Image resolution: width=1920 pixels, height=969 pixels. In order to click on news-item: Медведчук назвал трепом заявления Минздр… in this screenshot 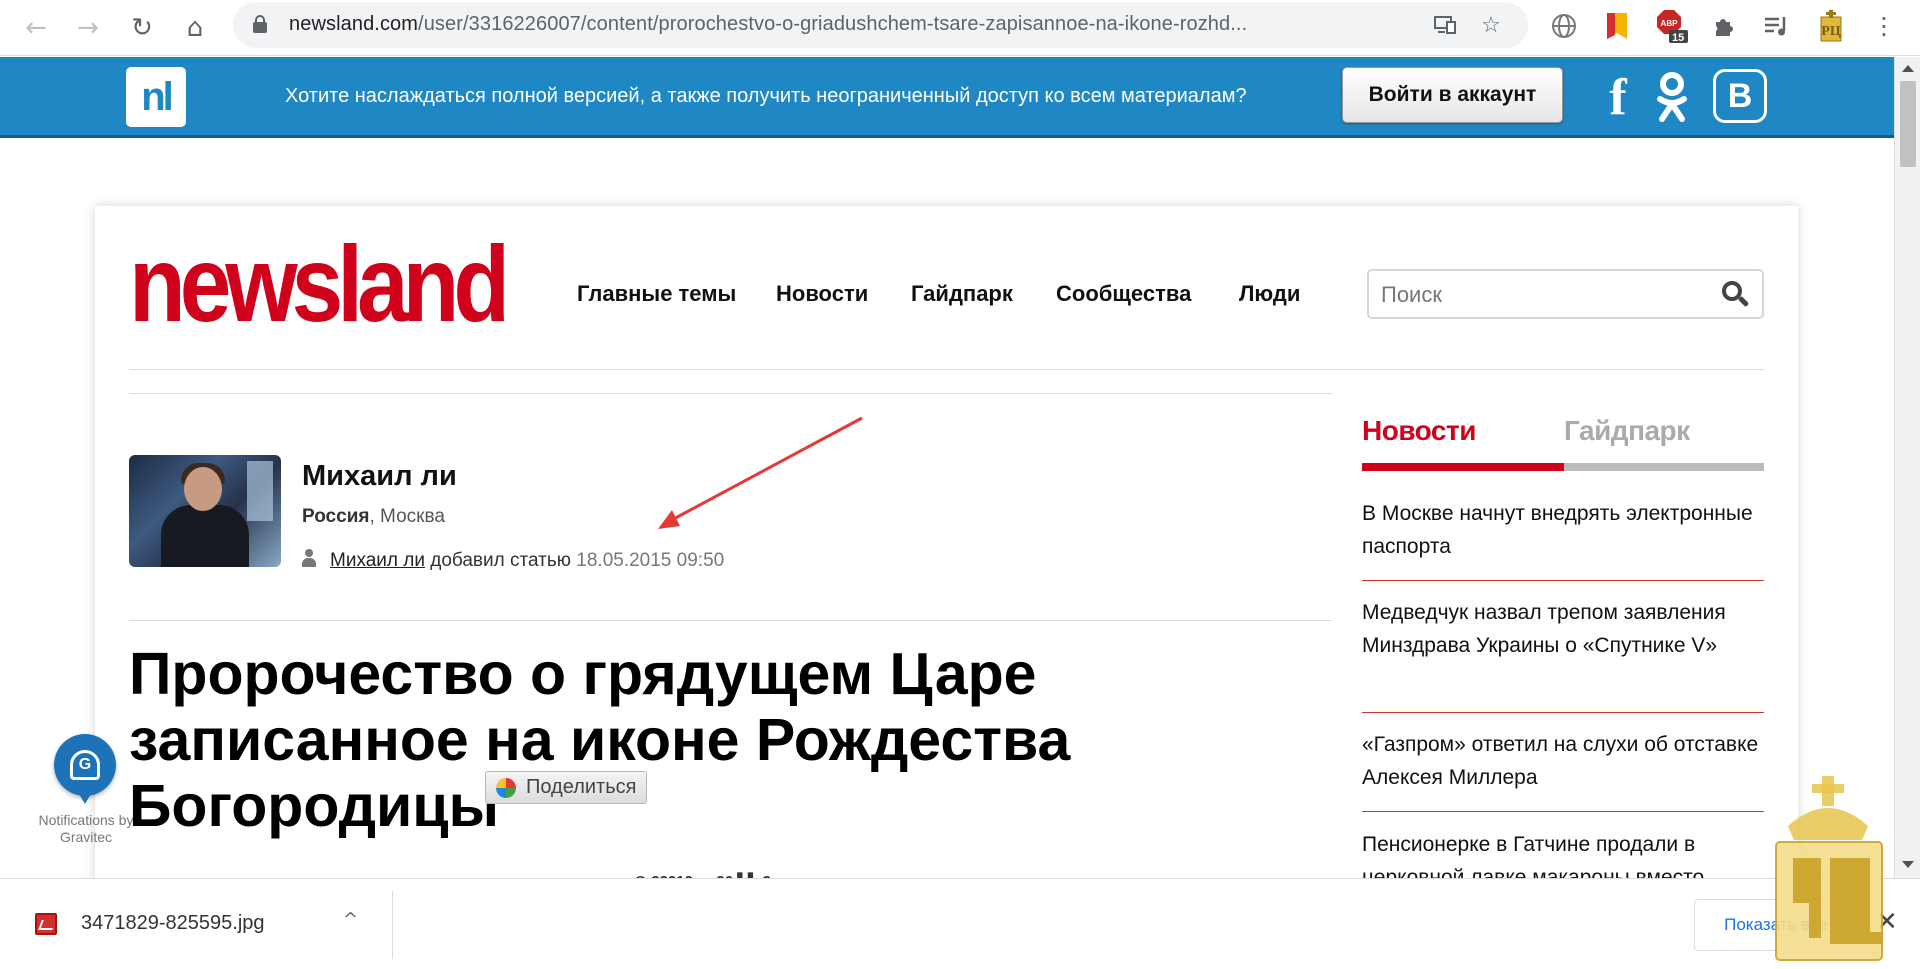, I will do `click(1563, 629)`.